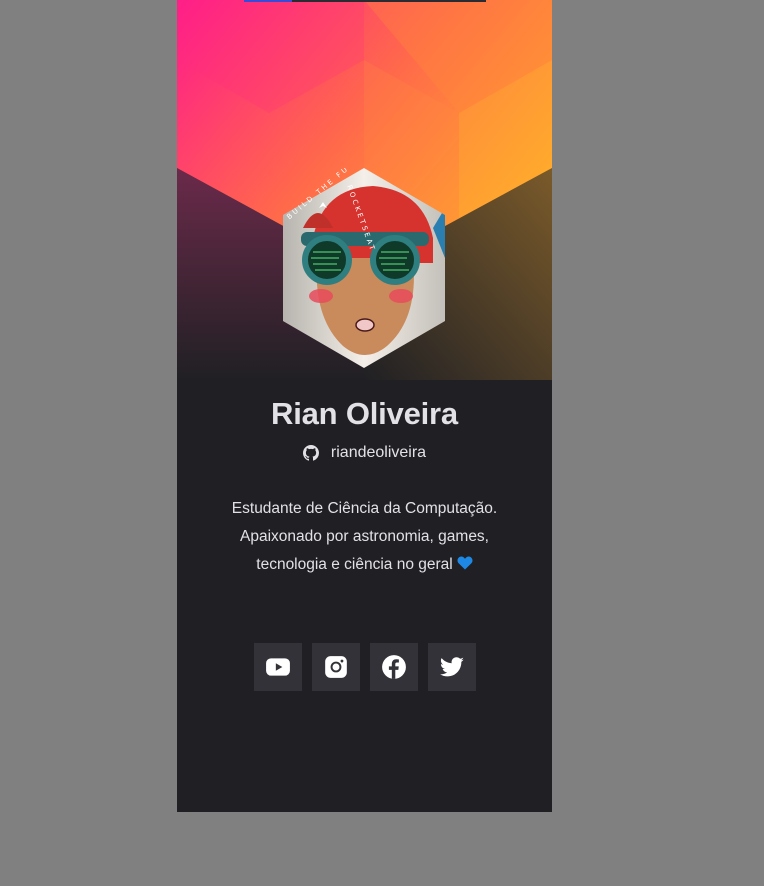  Describe the element at coordinates (365, 1) in the screenshot. I see `progress-bar` at that location.